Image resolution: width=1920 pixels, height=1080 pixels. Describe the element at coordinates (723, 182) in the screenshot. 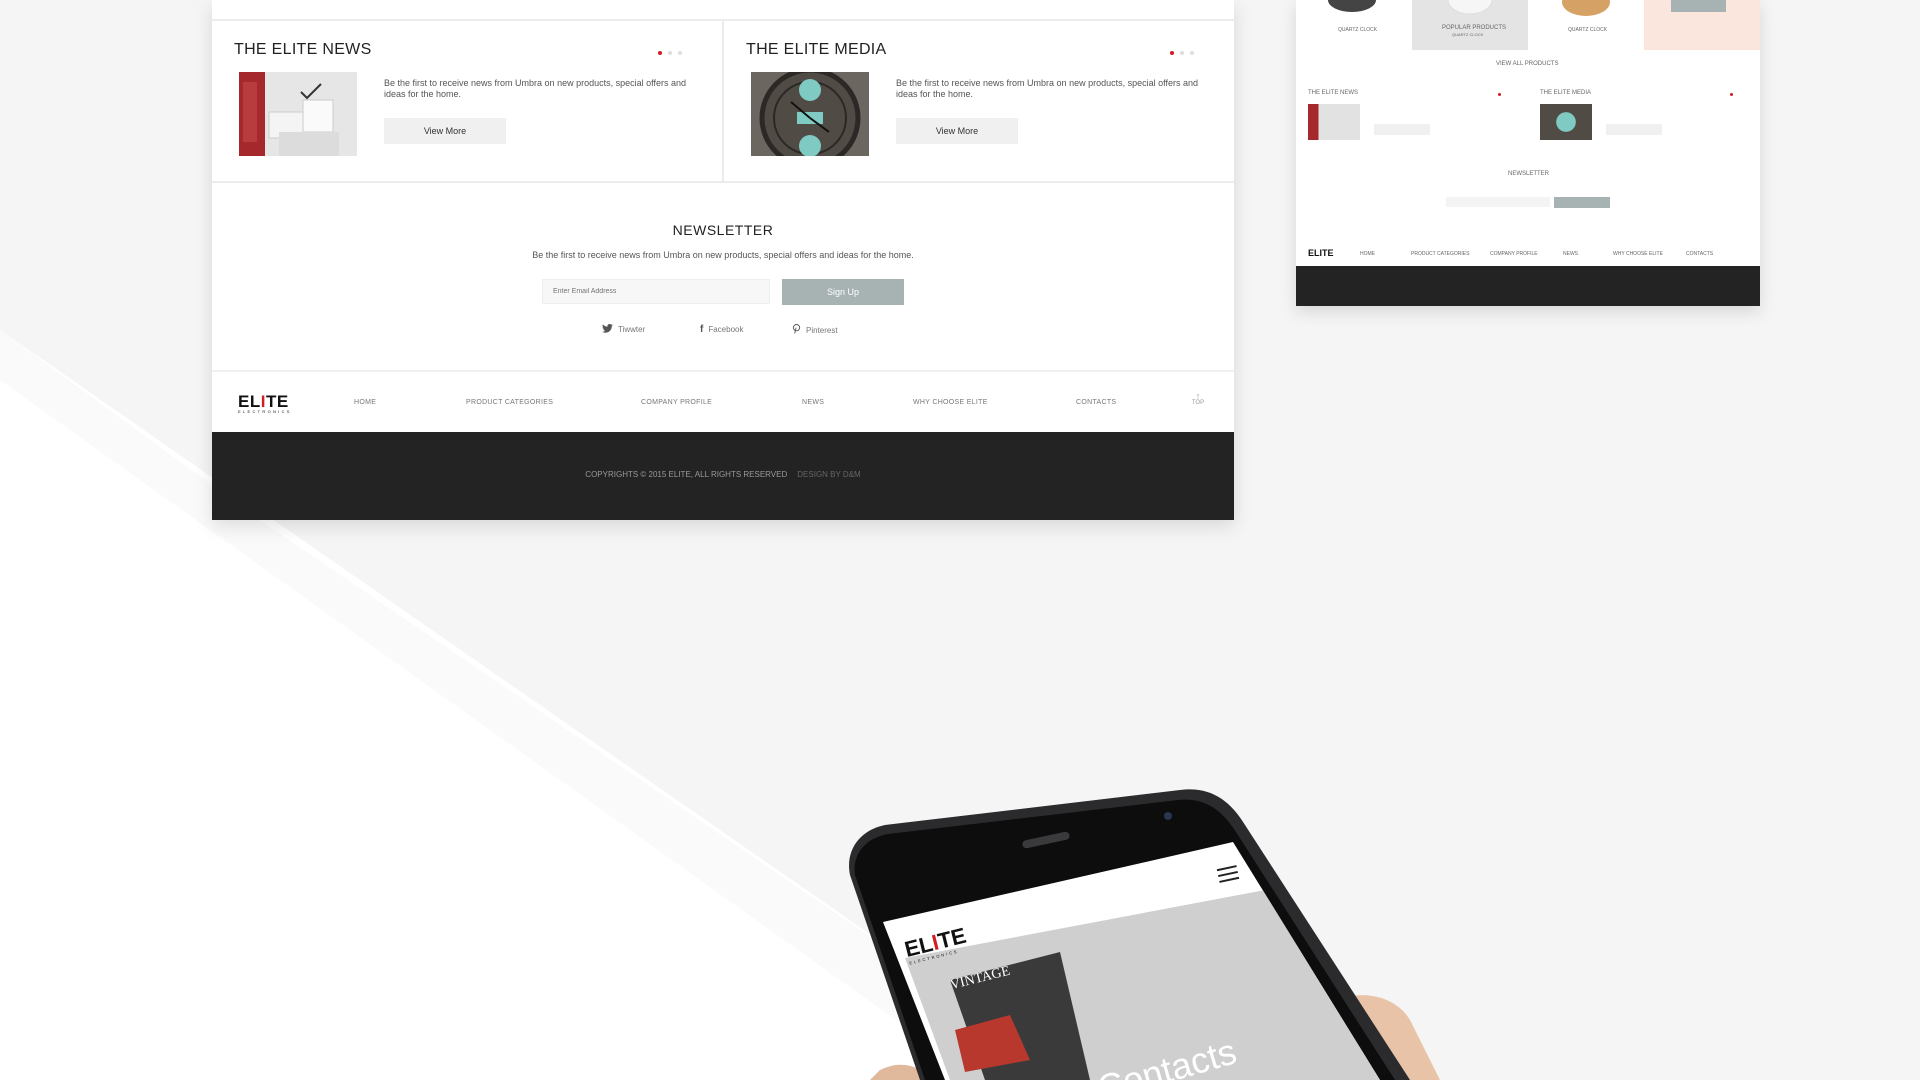

I see `section-divider` at that location.